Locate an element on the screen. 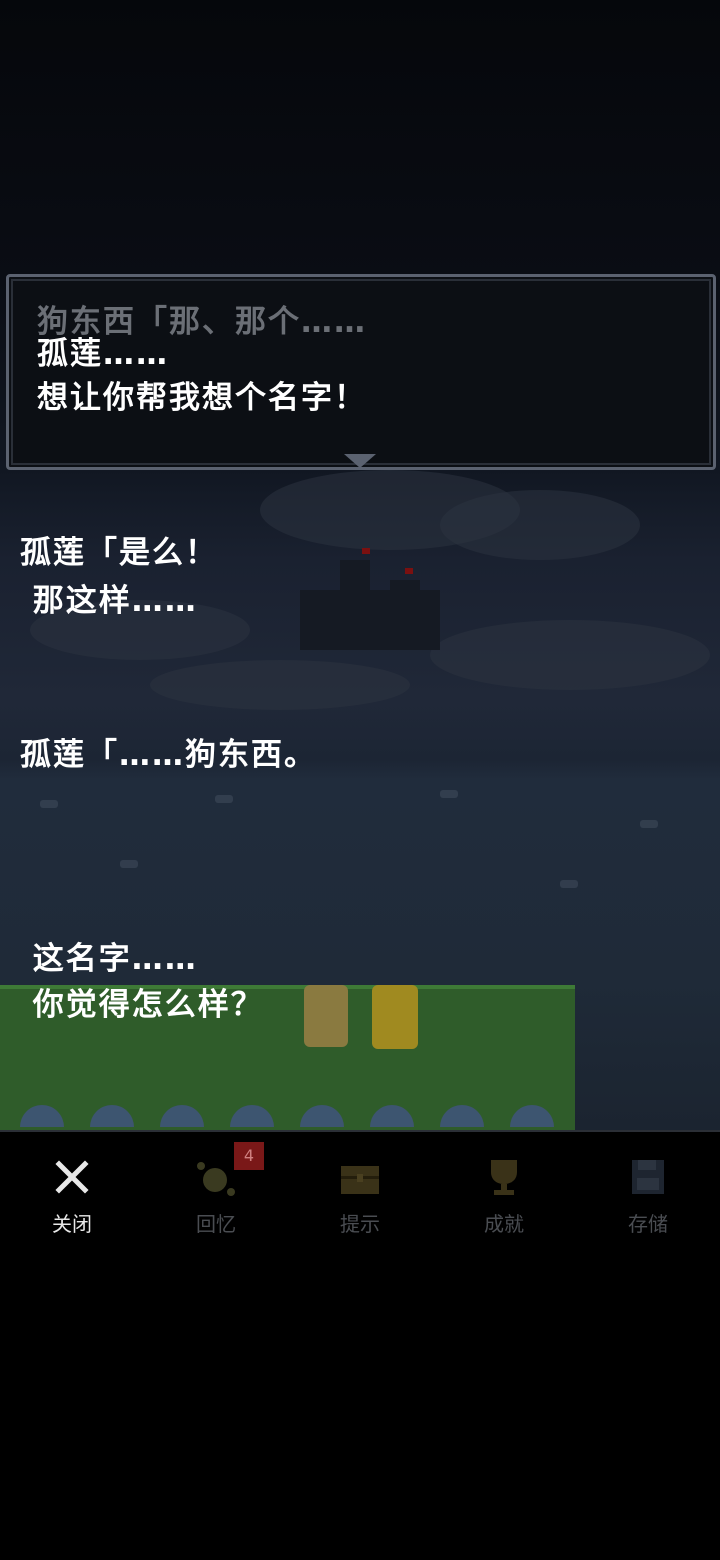 This screenshot has height=1560, width=720. tab-save: 存储 is located at coordinates (648, 1192).